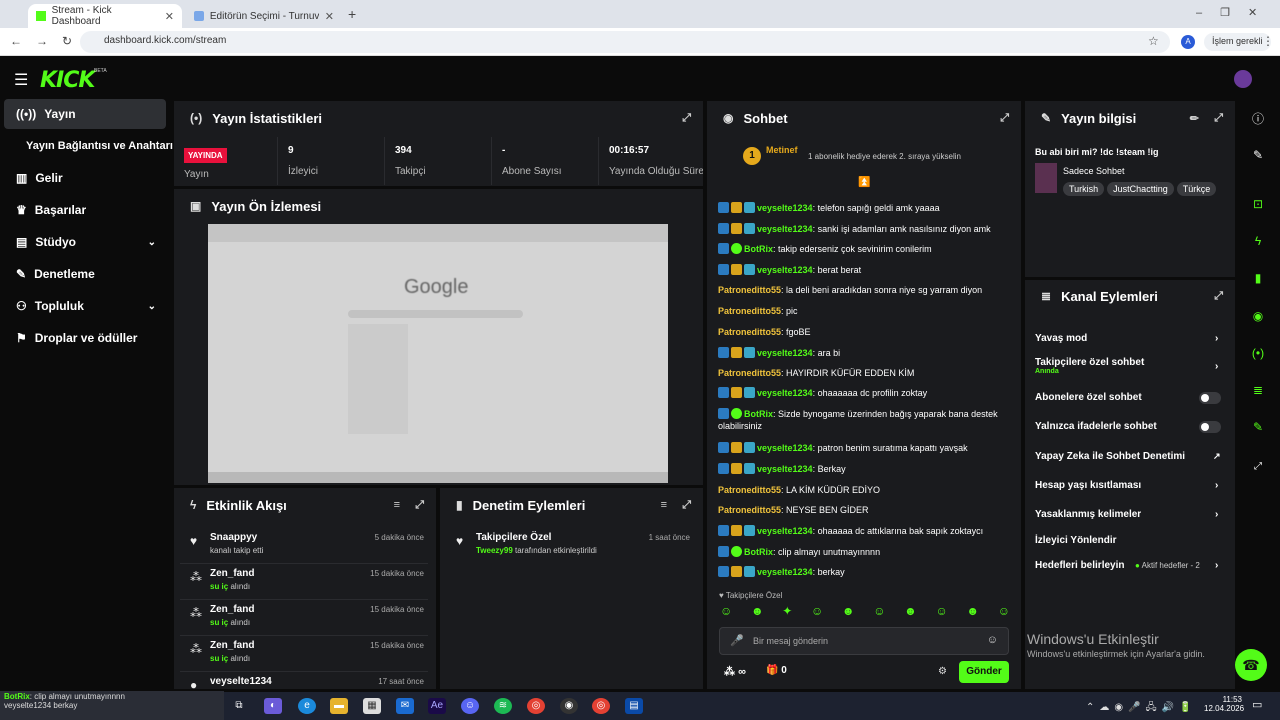 The image size is (1280, 720). What do you see at coordinates (782, 150) in the screenshot?
I see `leaderboard-user: Metinef` at bounding box center [782, 150].